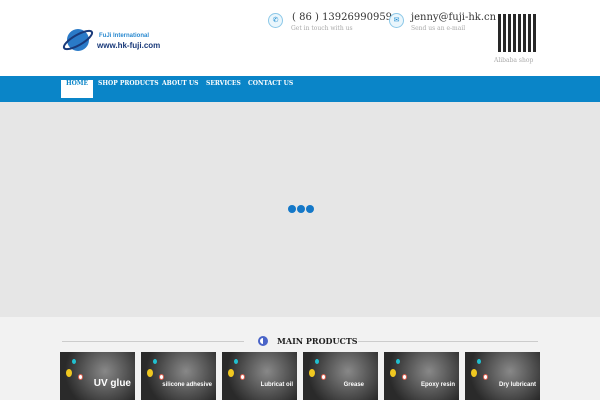  I want to click on product-card: silicone adhesive, so click(178, 376).